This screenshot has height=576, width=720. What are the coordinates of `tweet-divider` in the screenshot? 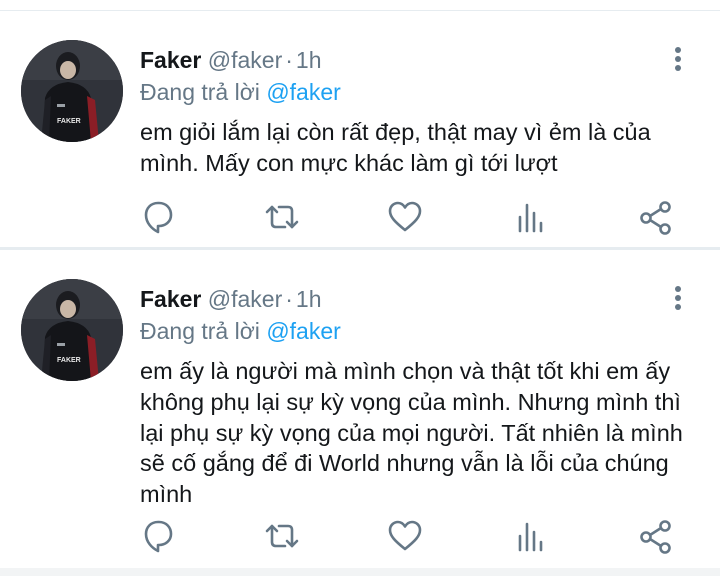 It's located at (360, 572).